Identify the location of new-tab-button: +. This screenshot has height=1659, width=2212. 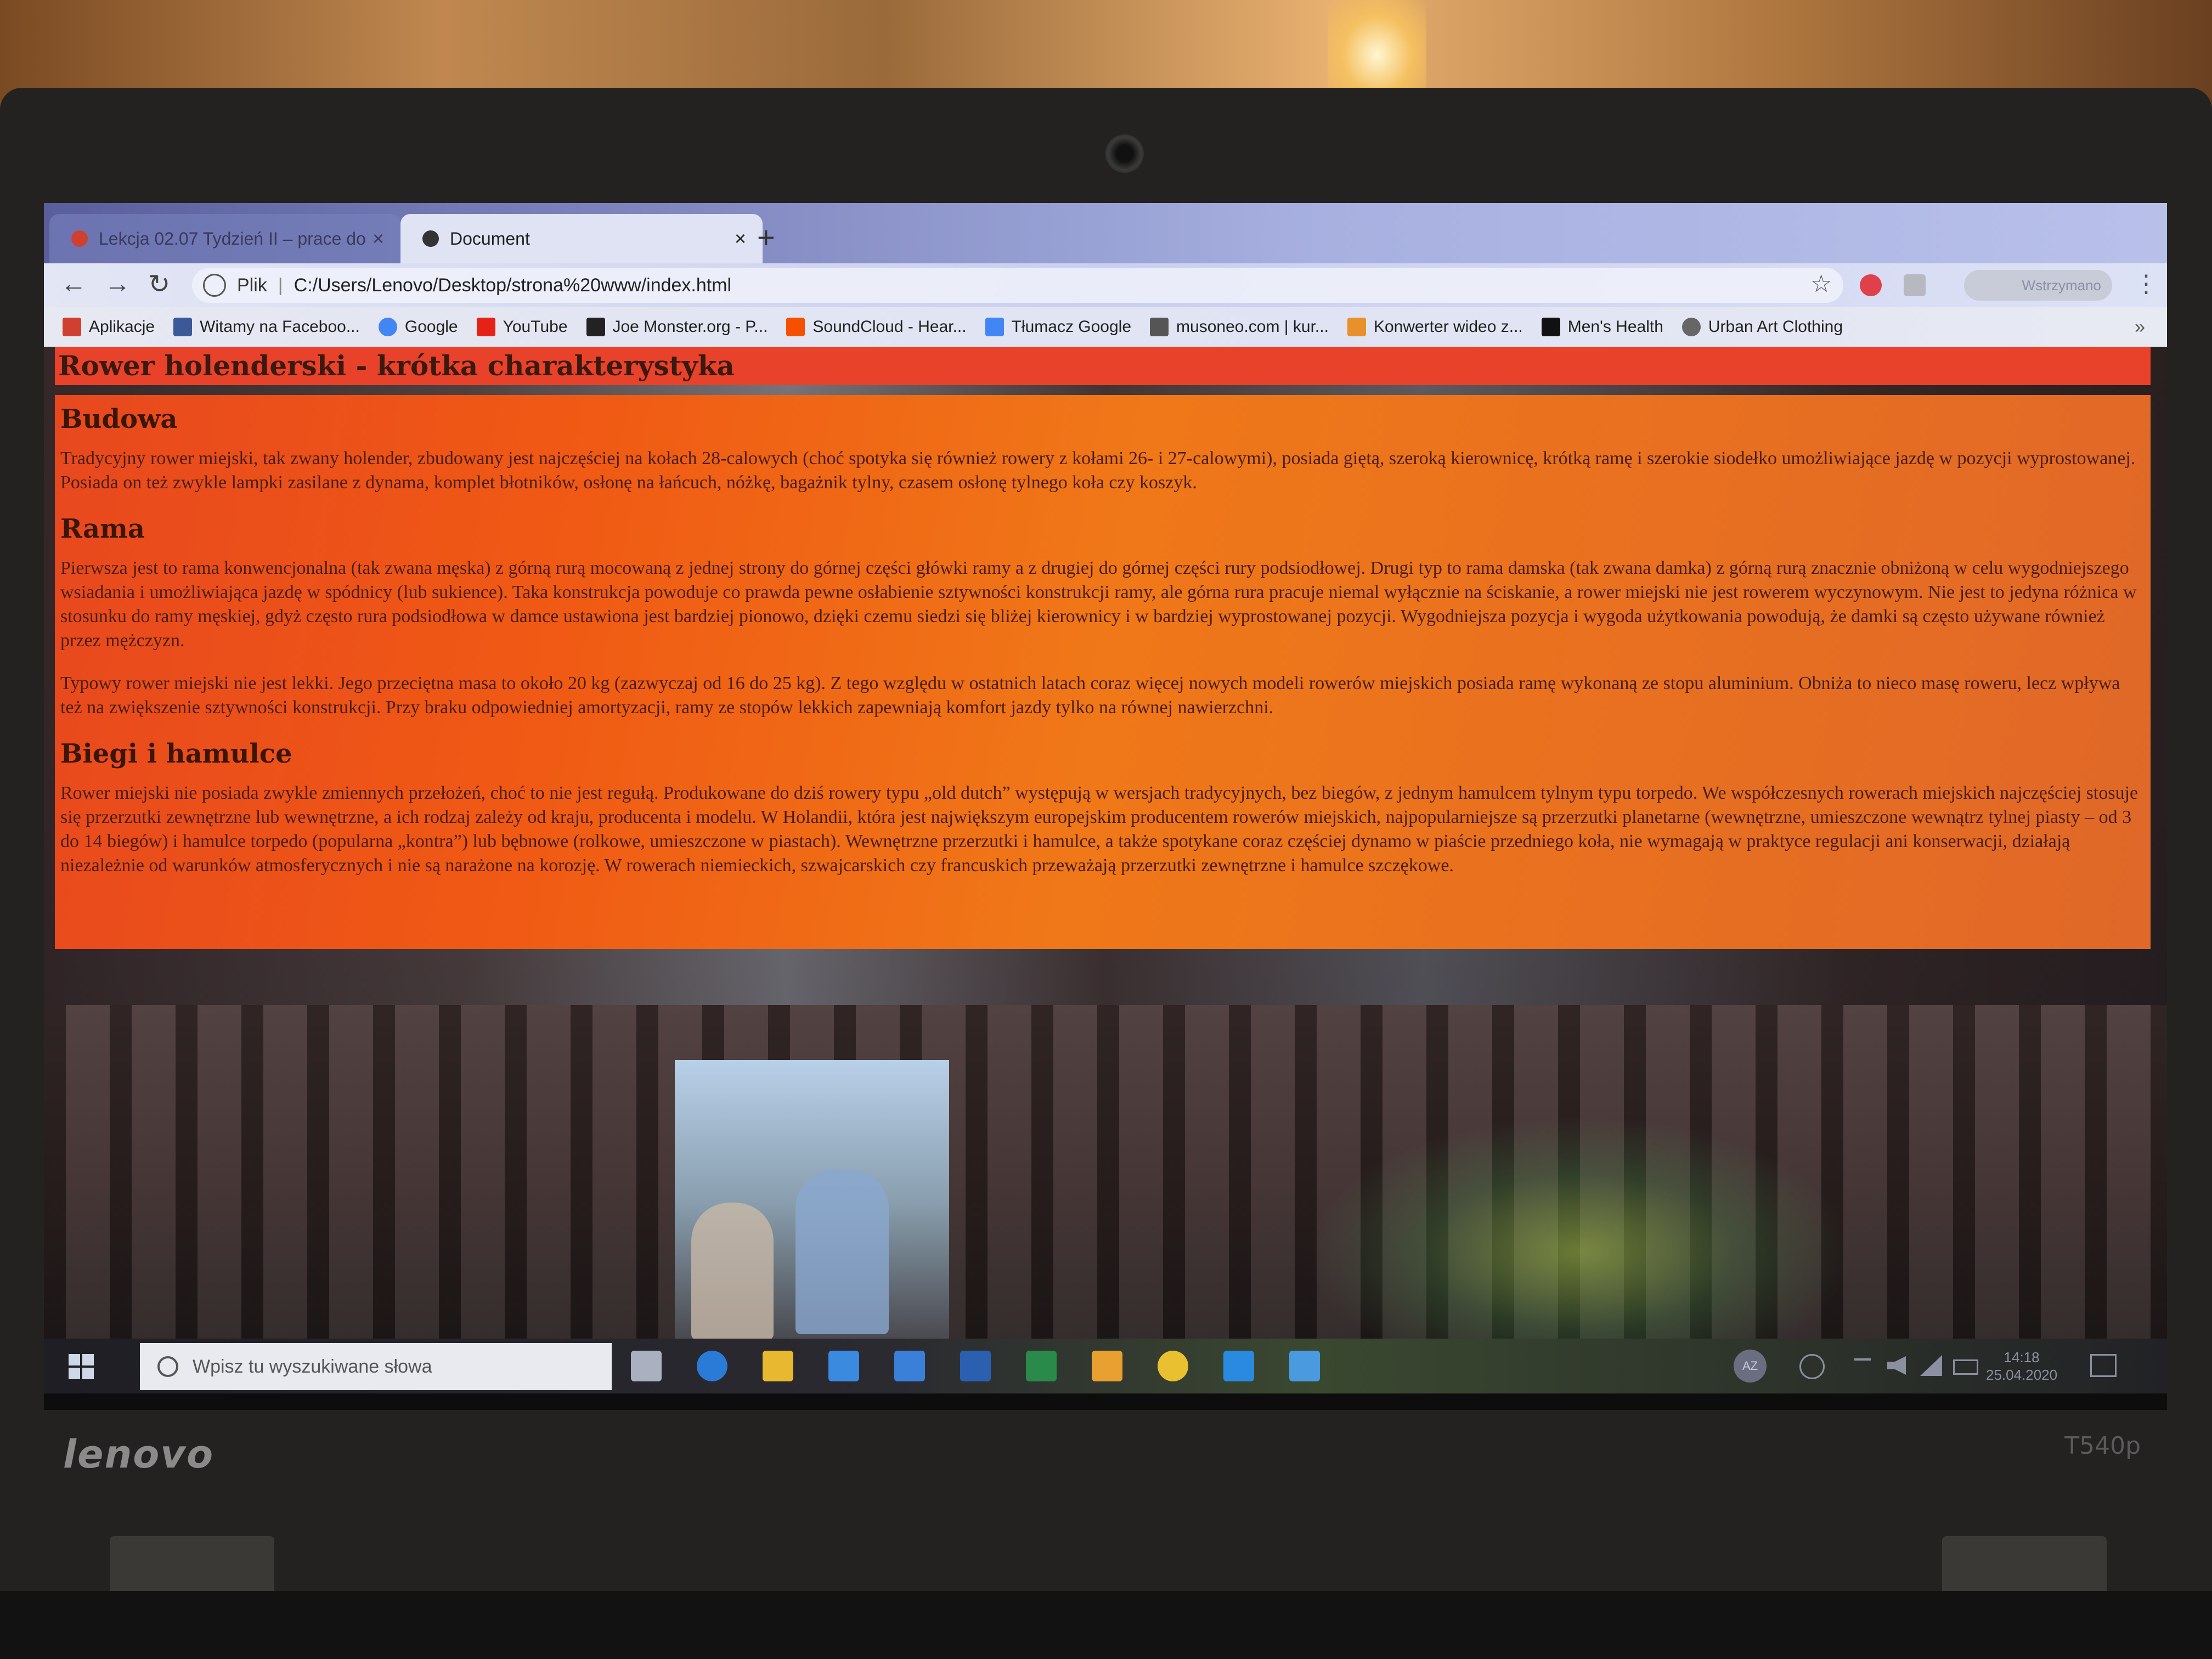
(766, 237).